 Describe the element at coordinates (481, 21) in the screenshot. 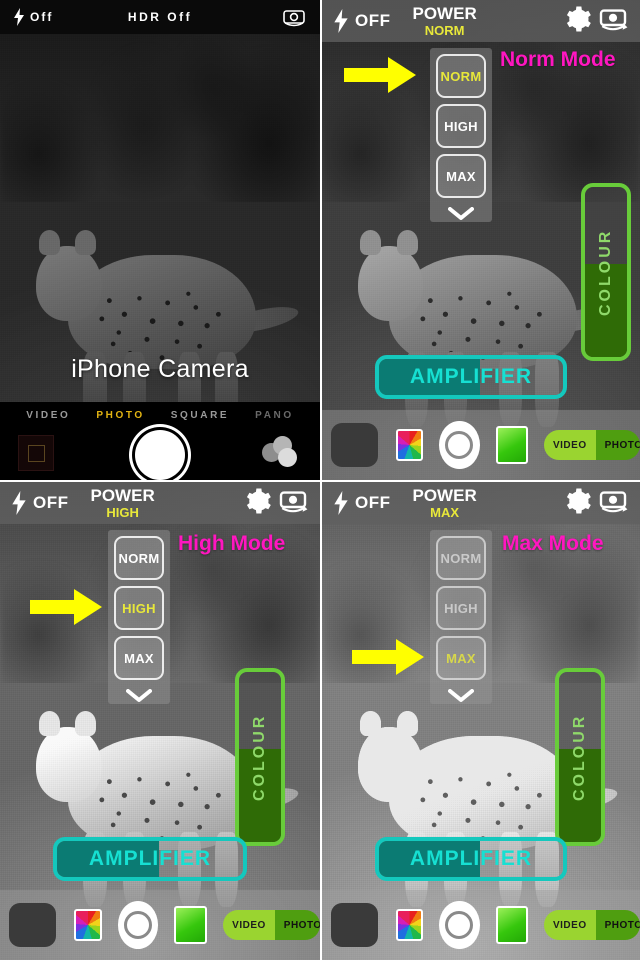

I see `app-header-norm: OFF POWER NORM` at that location.